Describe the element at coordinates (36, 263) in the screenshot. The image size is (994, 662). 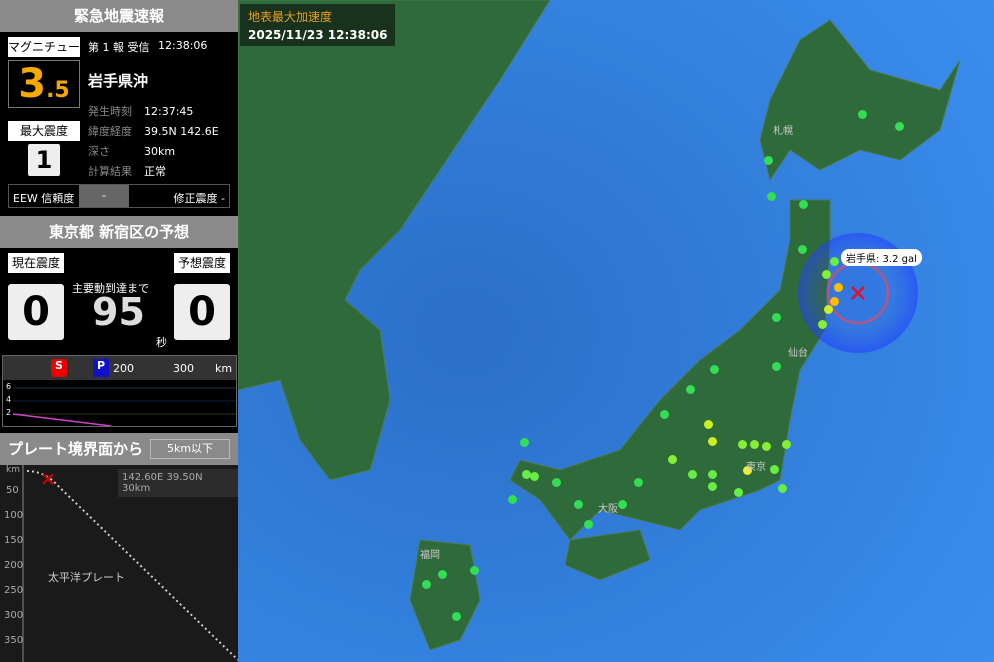
I see `current-intensity-label: 現在震度` at that location.